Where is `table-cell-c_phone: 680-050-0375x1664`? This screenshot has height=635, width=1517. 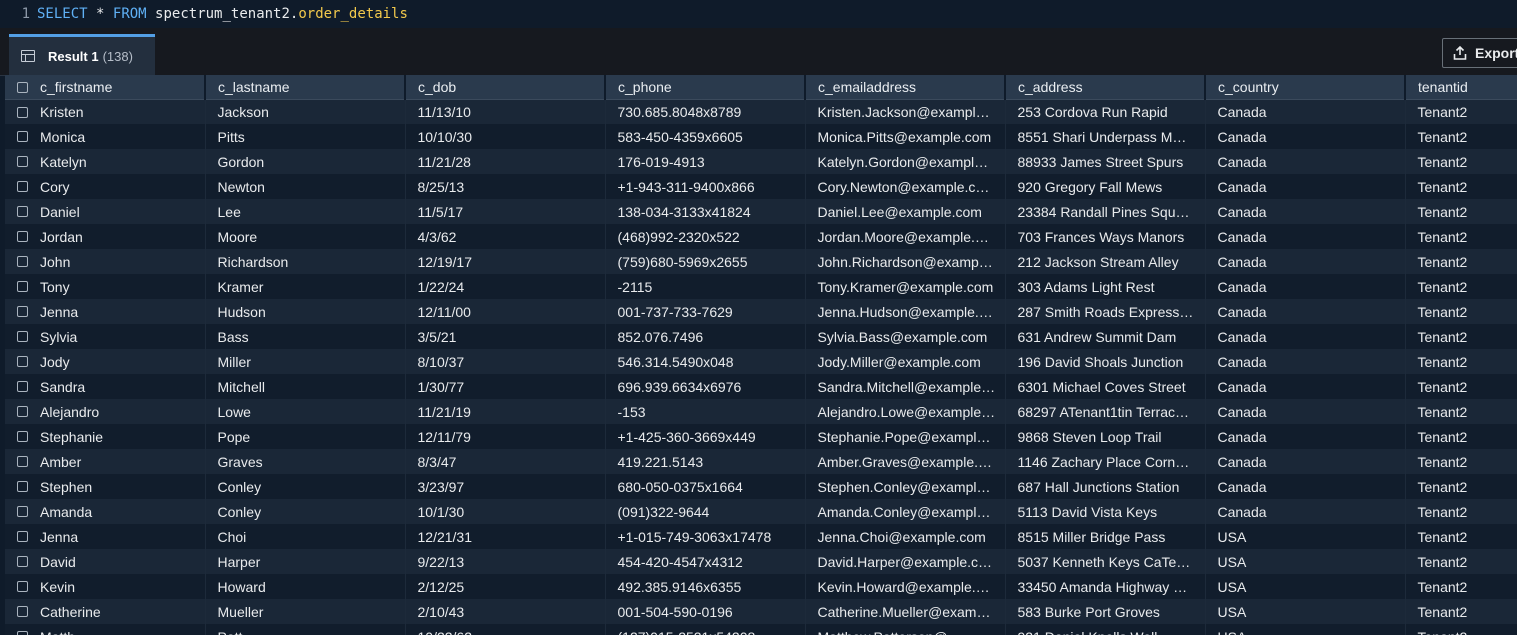 table-cell-c_phone: 680-050-0375x1664 is located at coordinates (705, 486).